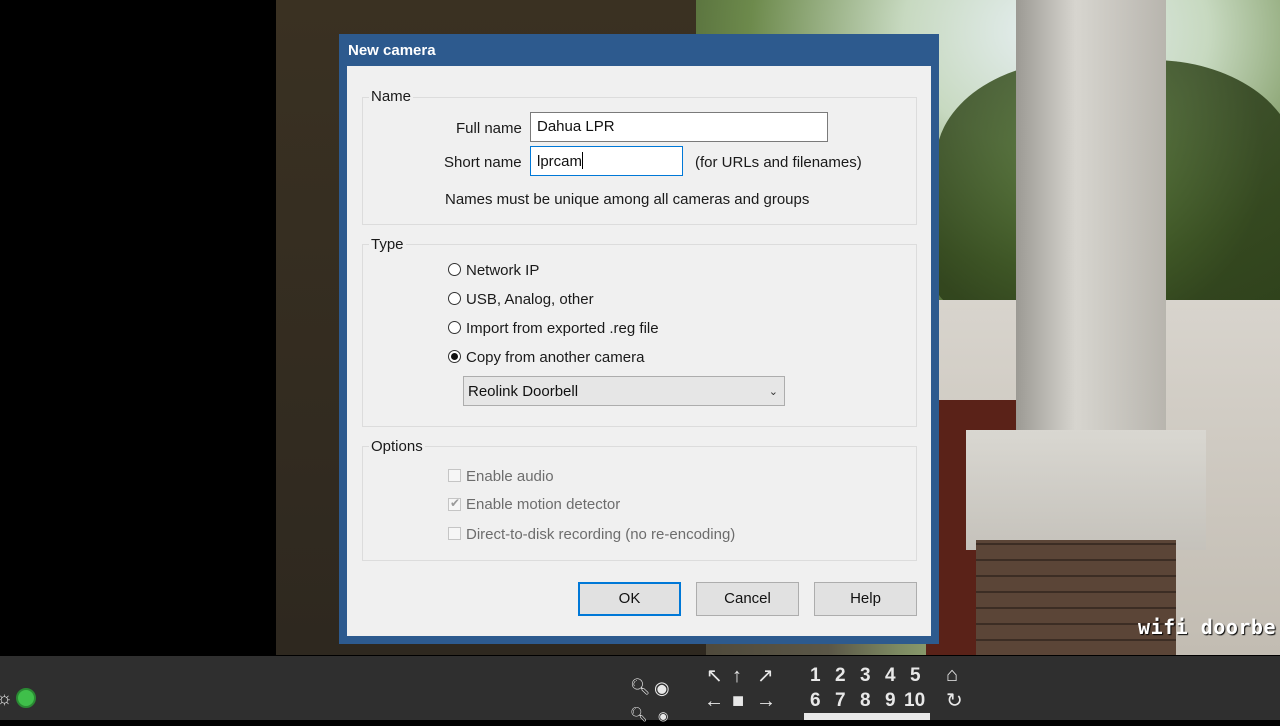  I want to click on text-caret, so click(583, 160).